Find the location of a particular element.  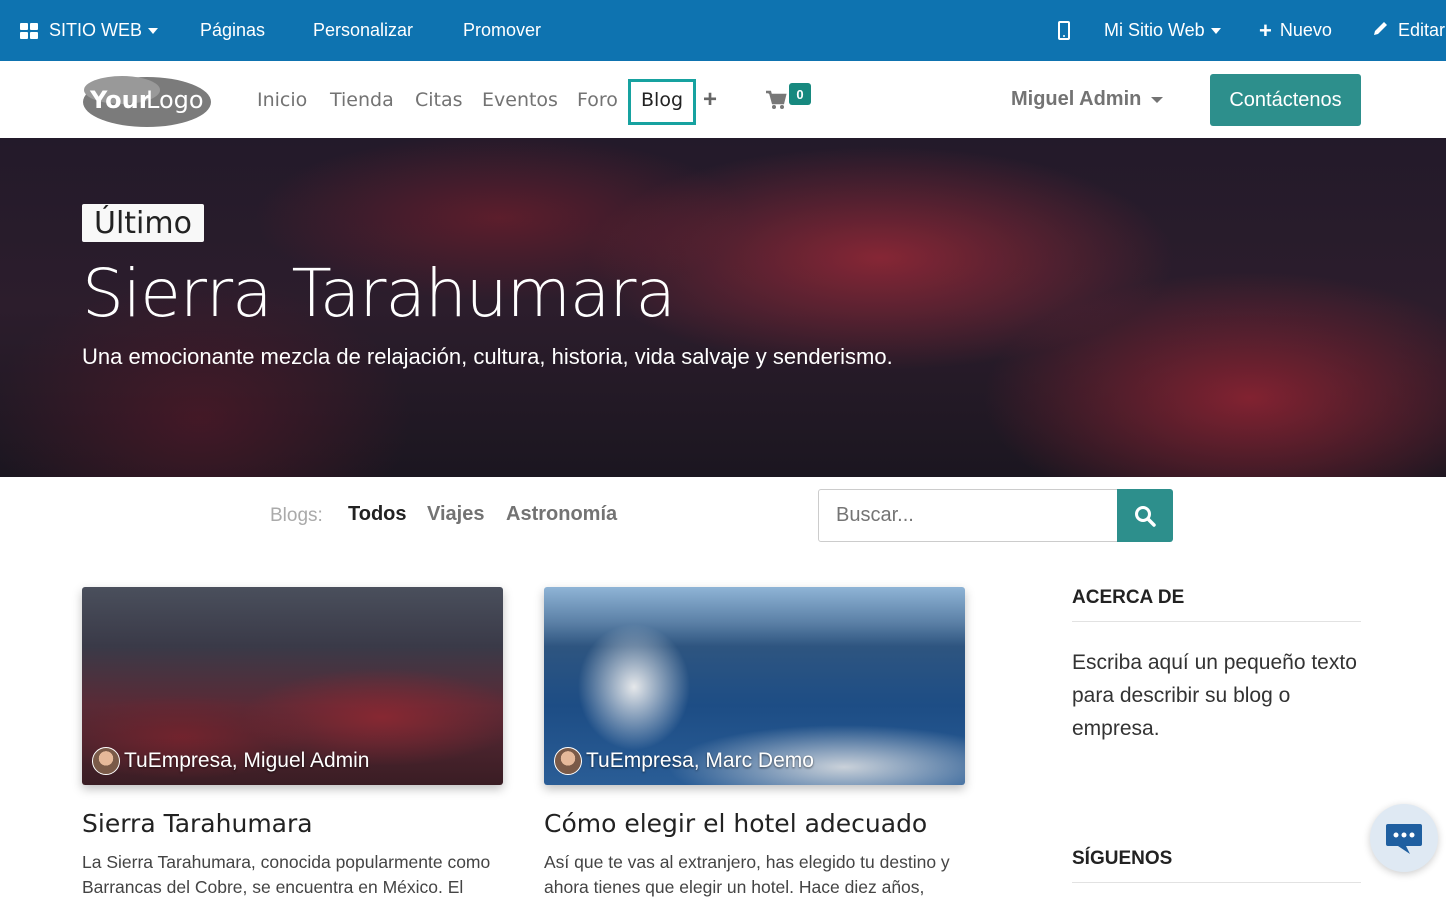

filter-viajes: Viajes is located at coordinates (455, 514).